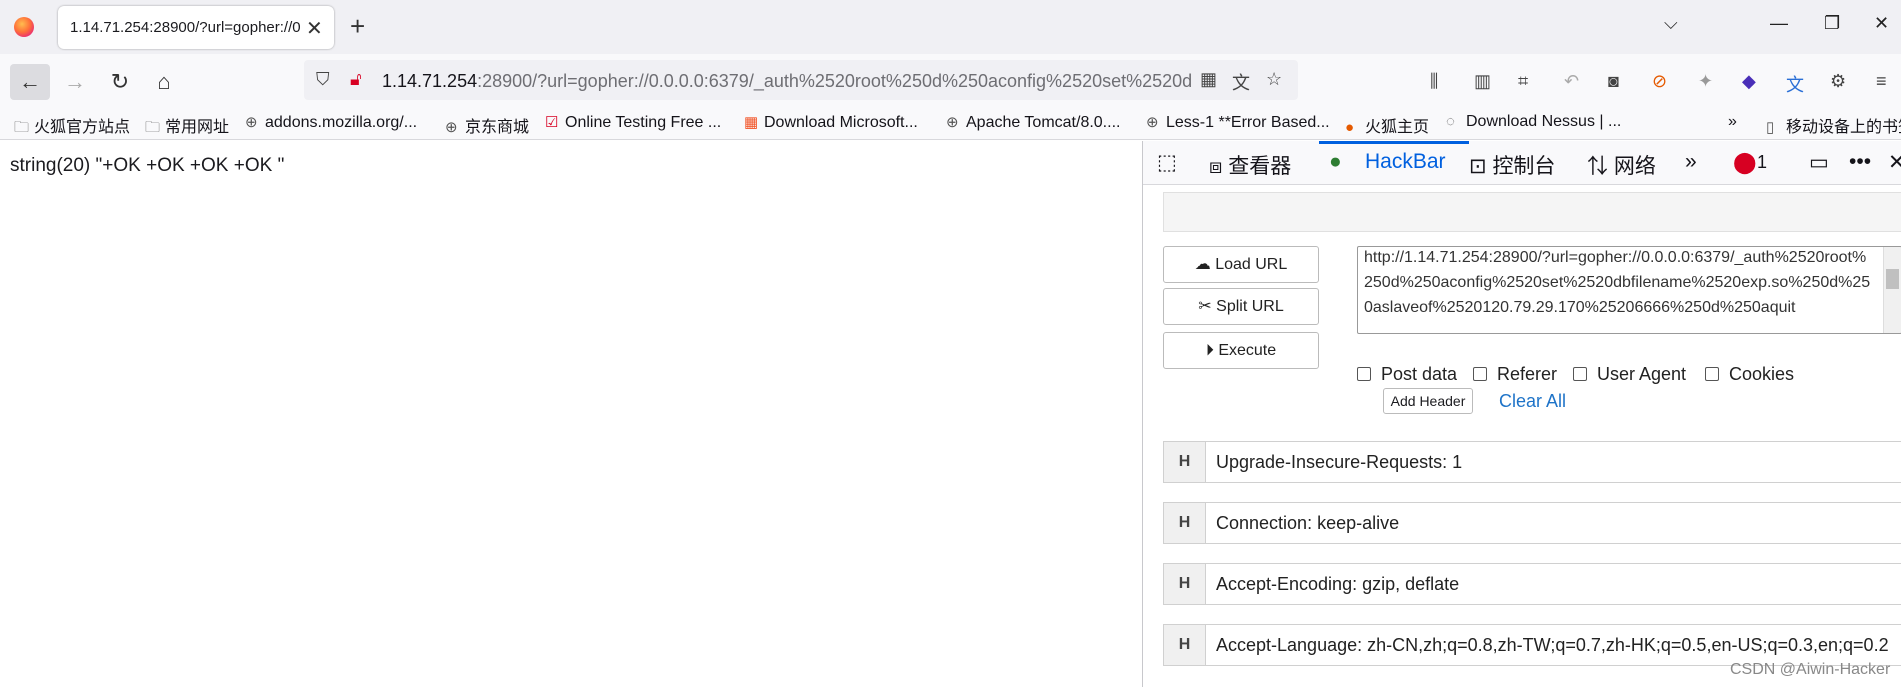 This screenshot has width=1901, height=687. Describe the element at coordinates (1732, 122) in the screenshot. I see `more-bookmarks-icon: »` at that location.